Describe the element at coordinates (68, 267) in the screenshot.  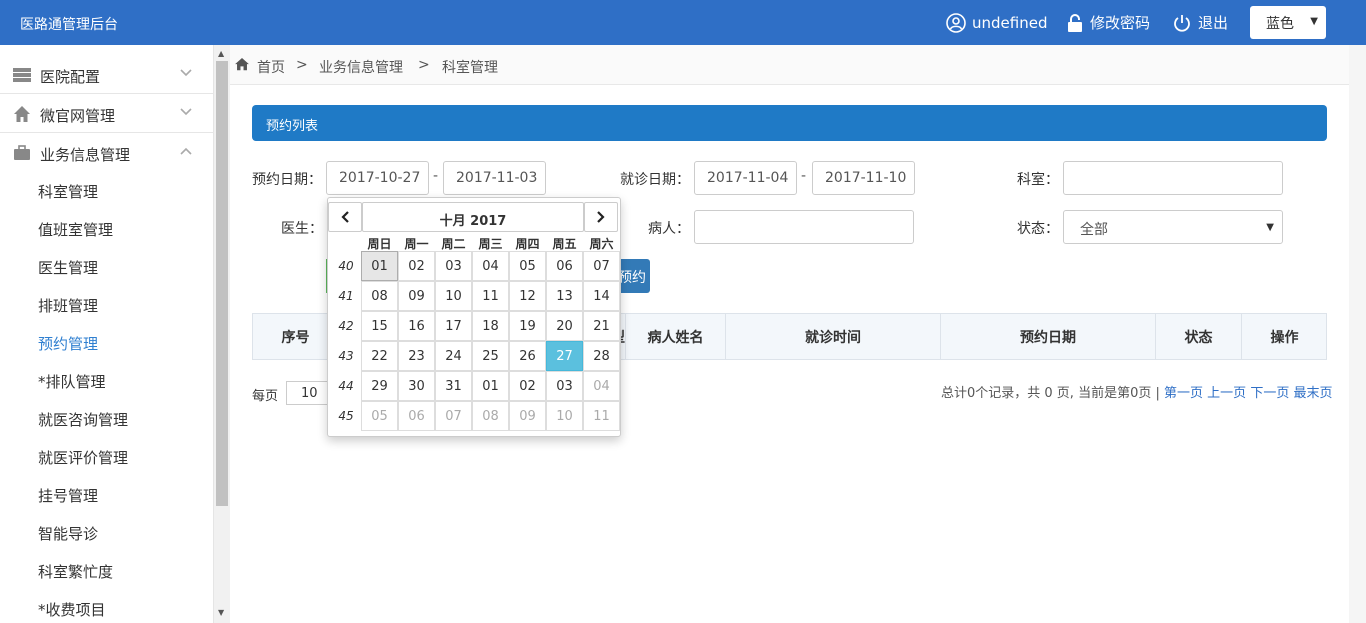
I see `sidebar-item-doctor: 医生管理` at that location.